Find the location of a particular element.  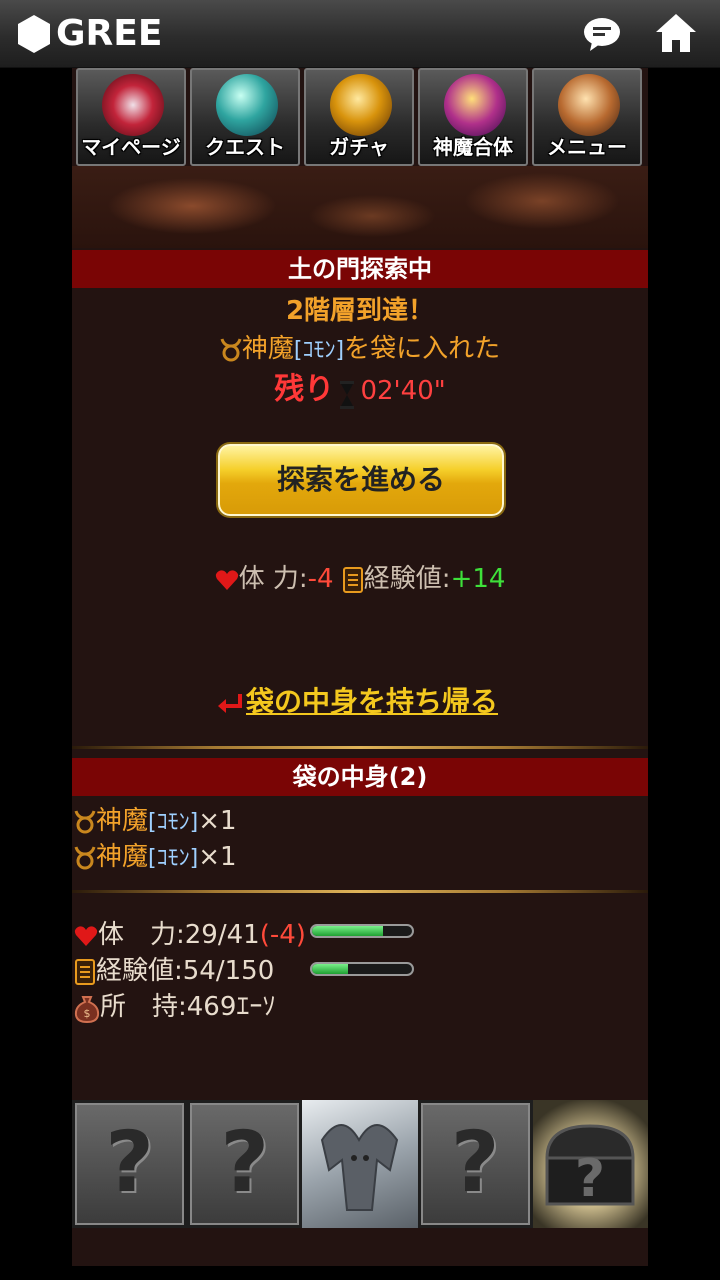

nav-menu: メニュー is located at coordinates (587, 117).